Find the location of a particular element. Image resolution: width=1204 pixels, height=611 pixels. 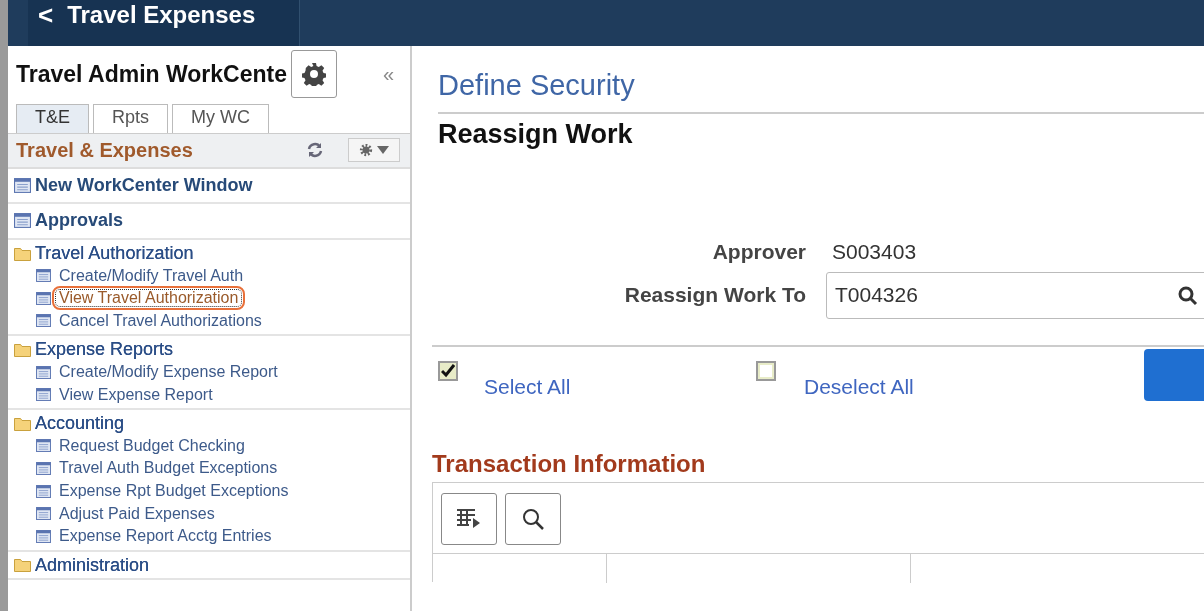

refresh-icon is located at coordinates (315, 150).